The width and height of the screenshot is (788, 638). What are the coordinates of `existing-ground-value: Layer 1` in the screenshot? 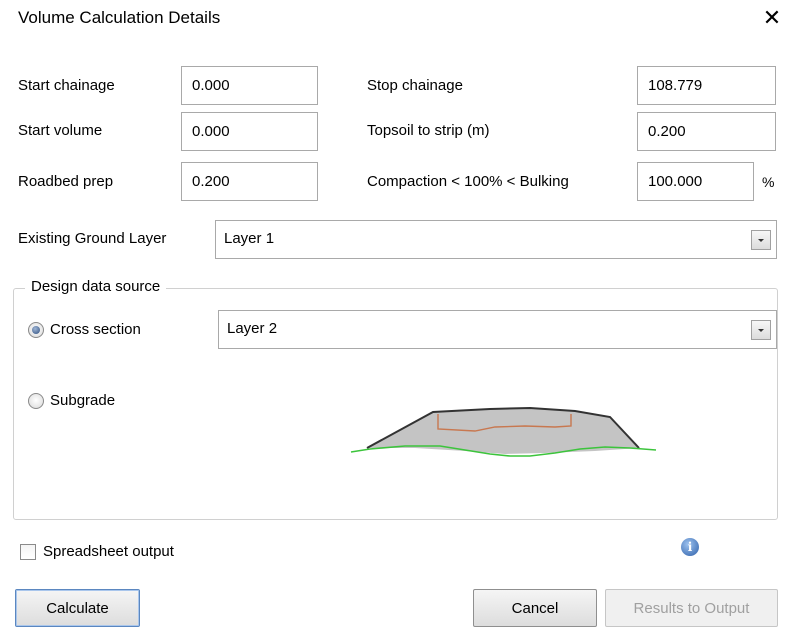 It's located at (249, 238).